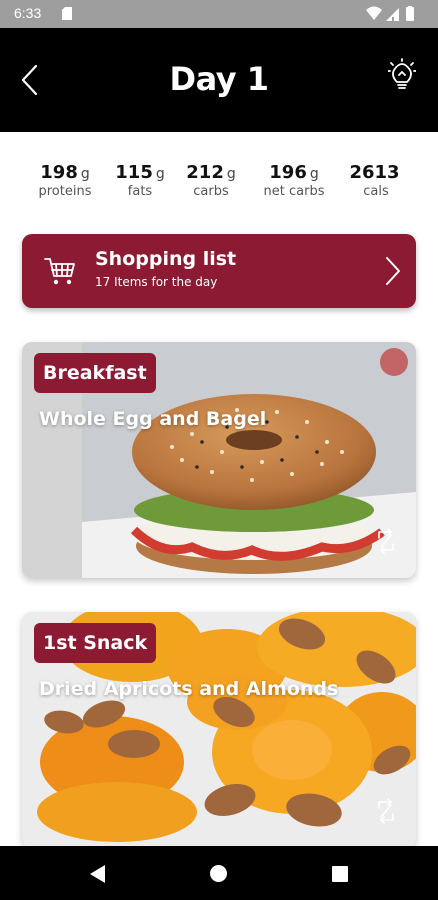 This screenshot has width=438, height=900. I want to click on macro-value: 196, so click(288, 172).